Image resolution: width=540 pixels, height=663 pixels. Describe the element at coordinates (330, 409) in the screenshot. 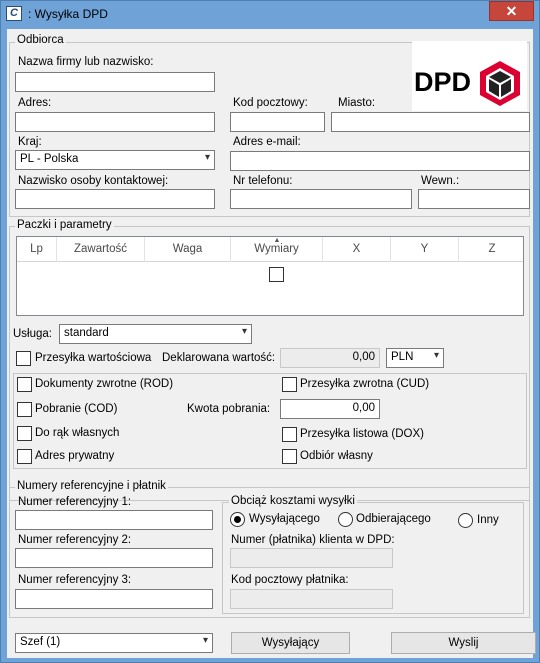

I see `cod-amount-input: 0,00` at that location.